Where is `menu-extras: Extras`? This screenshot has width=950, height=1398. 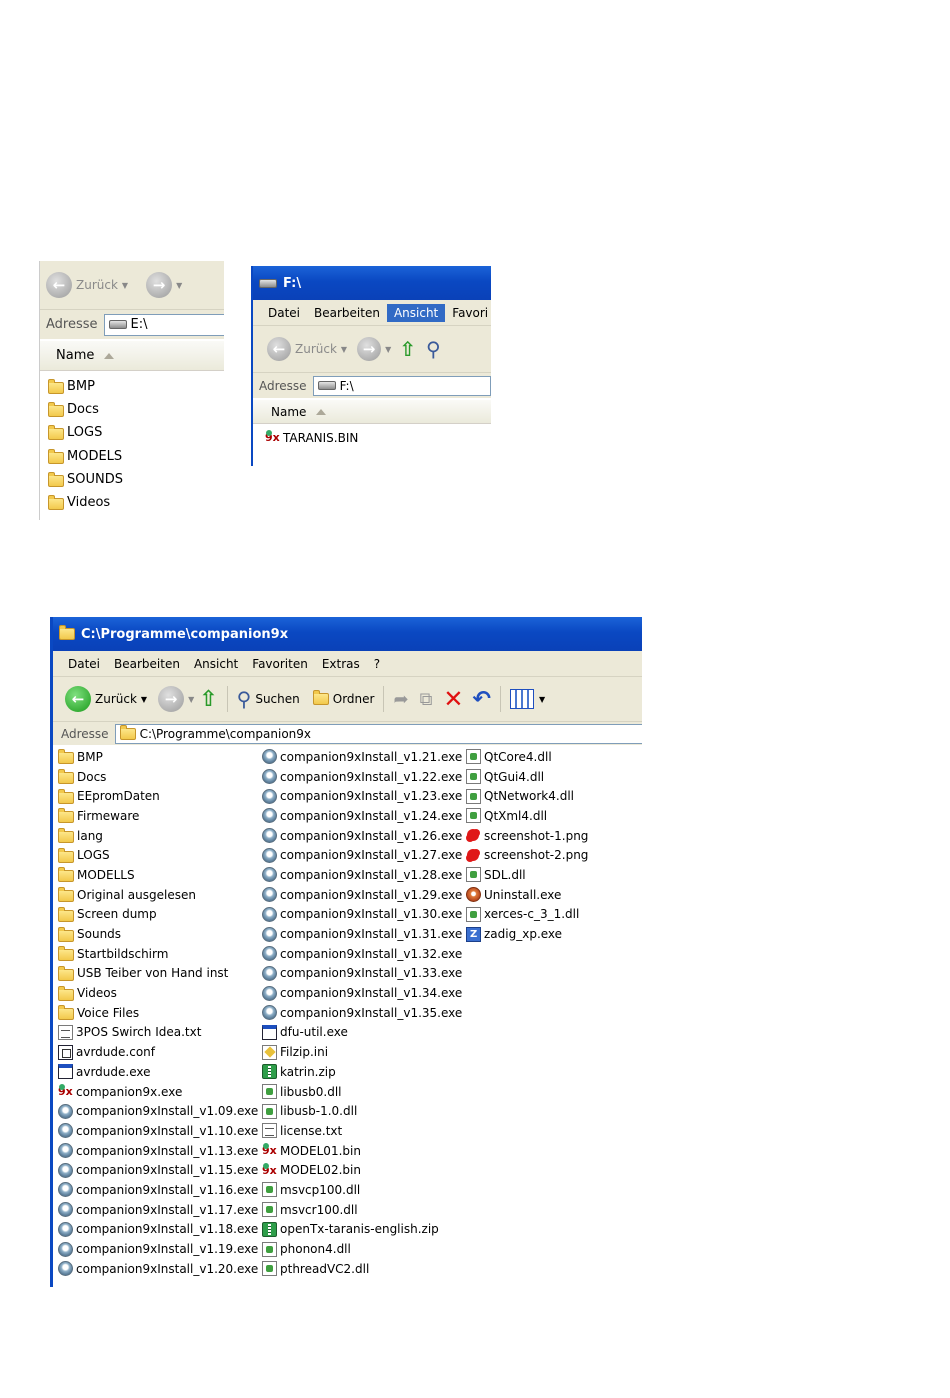 menu-extras: Extras is located at coordinates (341, 664).